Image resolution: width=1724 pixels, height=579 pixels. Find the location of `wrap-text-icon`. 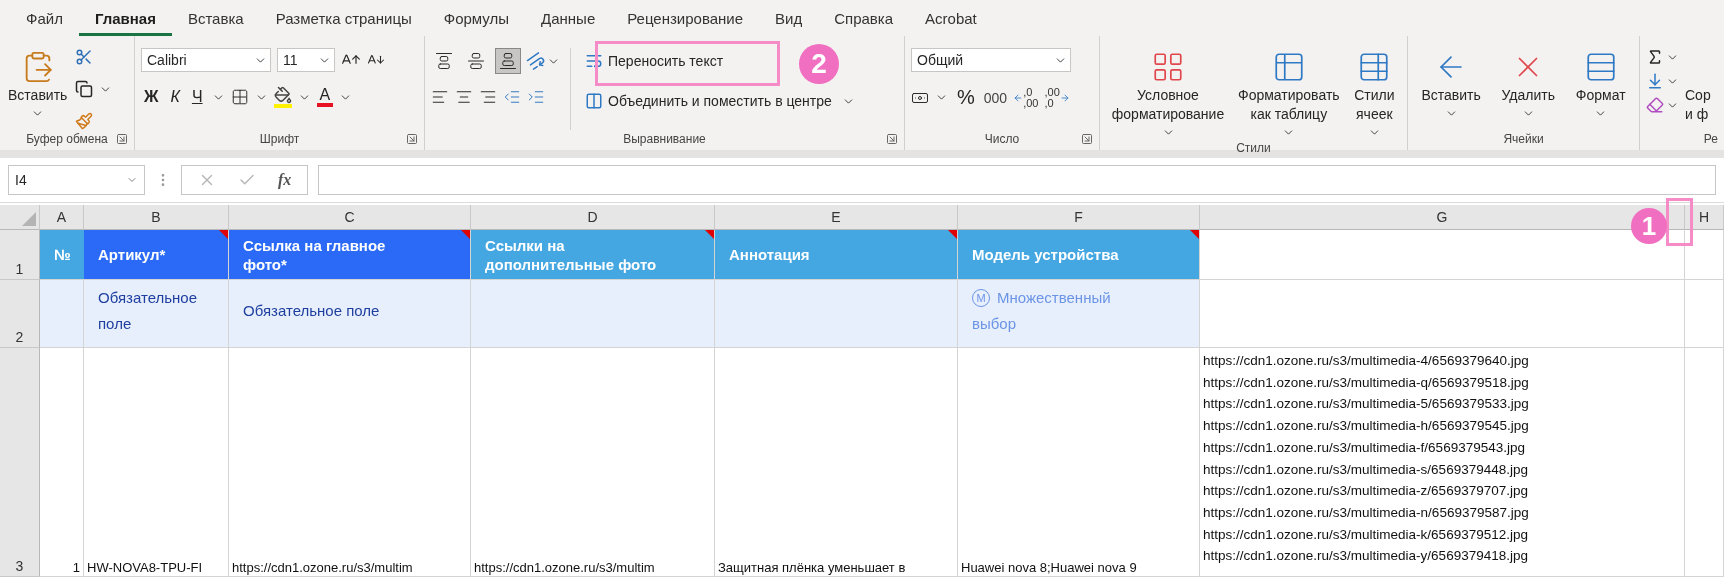

wrap-text-icon is located at coordinates (594, 61).